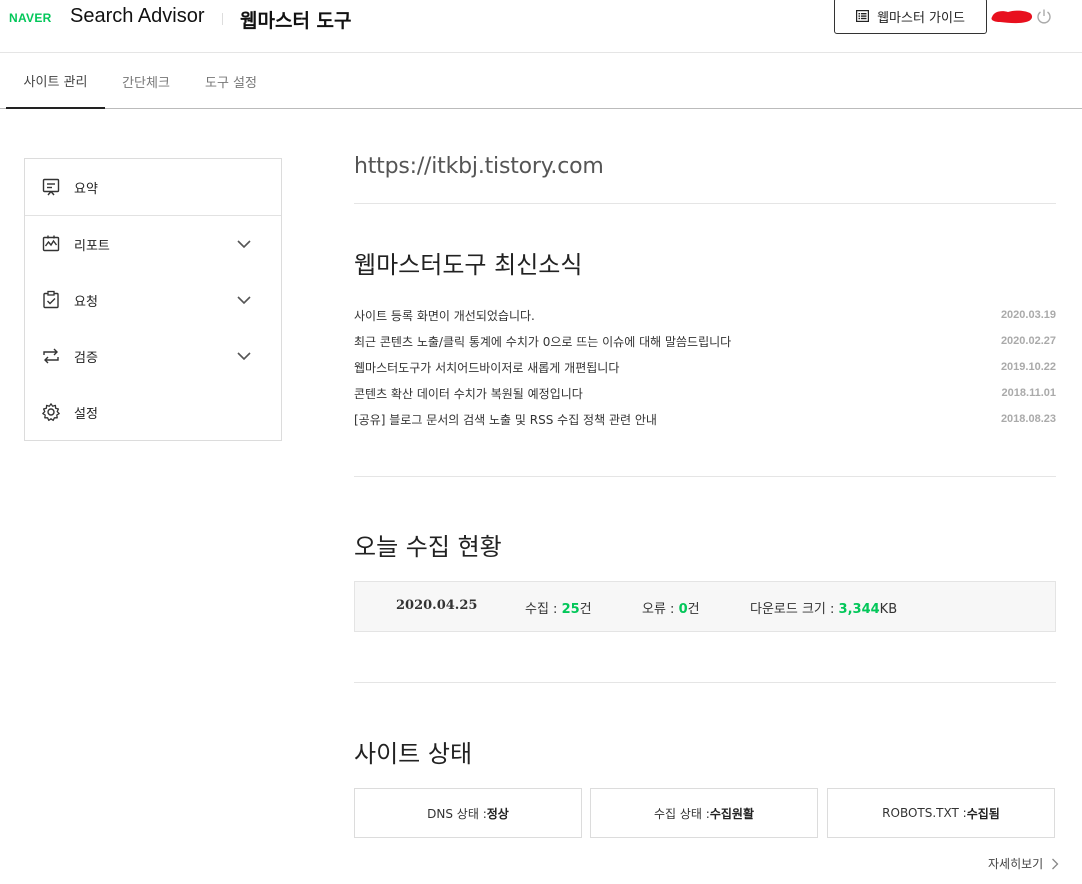 The width and height of the screenshot is (1082, 884). What do you see at coordinates (570, 609) in the screenshot?
I see `crawl-collected-value: 25` at bounding box center [570, 609].